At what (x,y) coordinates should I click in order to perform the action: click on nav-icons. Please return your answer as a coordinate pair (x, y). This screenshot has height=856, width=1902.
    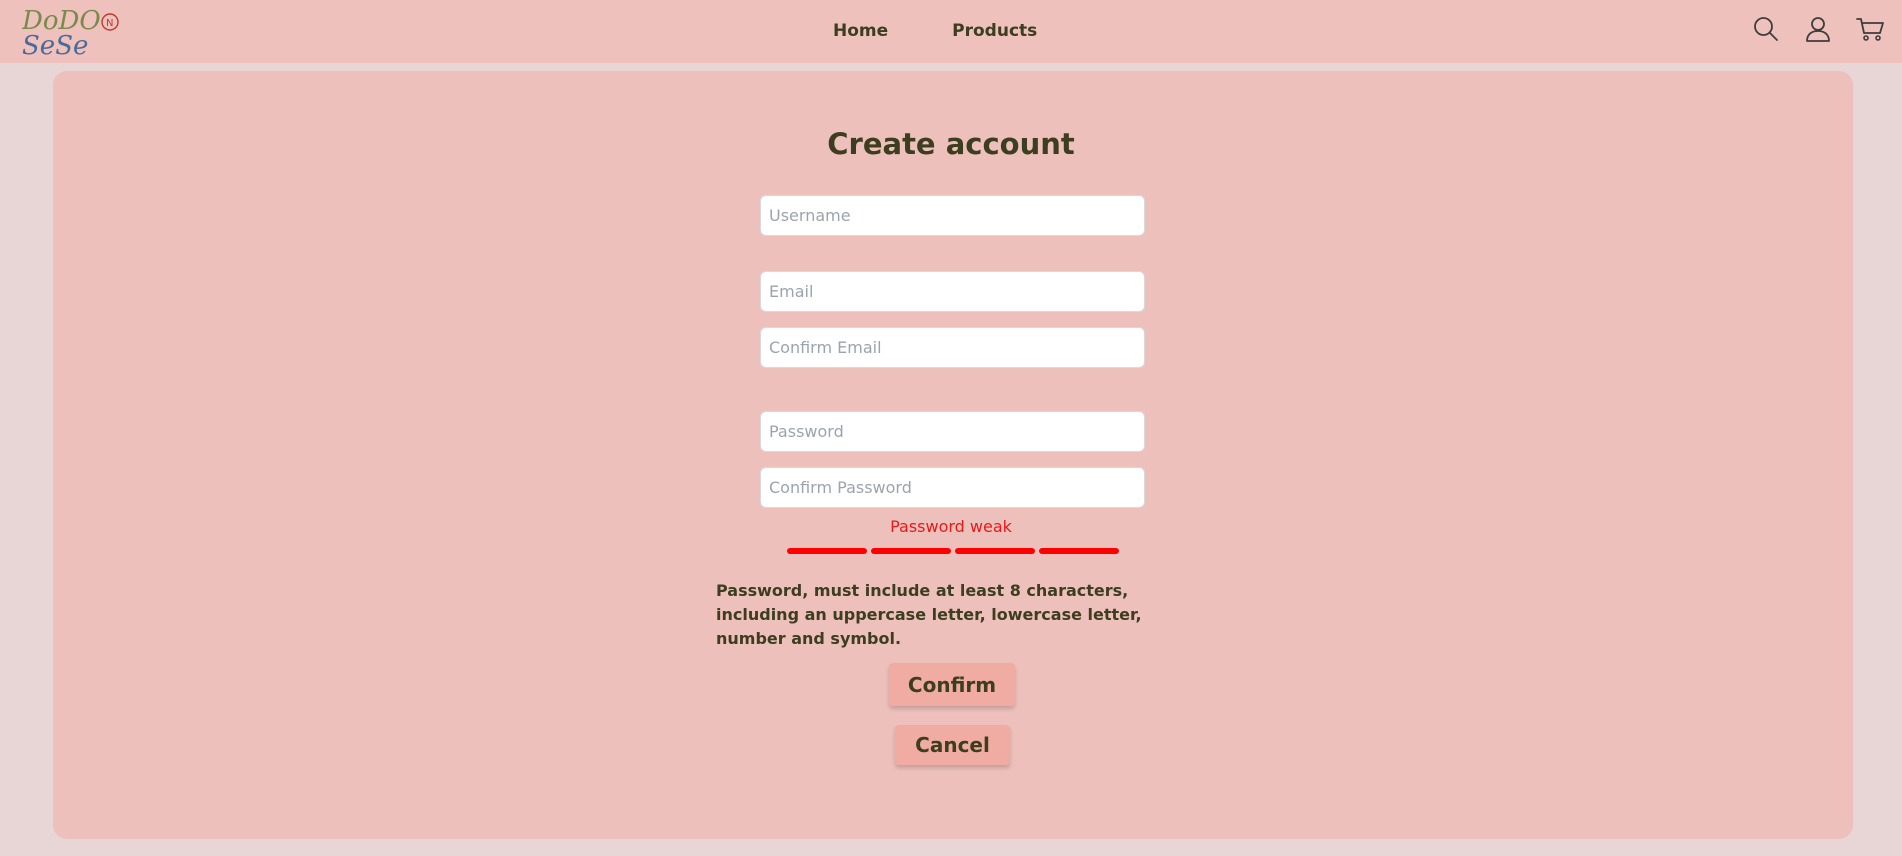
    Looking at the image, I should click on (1818, 29).